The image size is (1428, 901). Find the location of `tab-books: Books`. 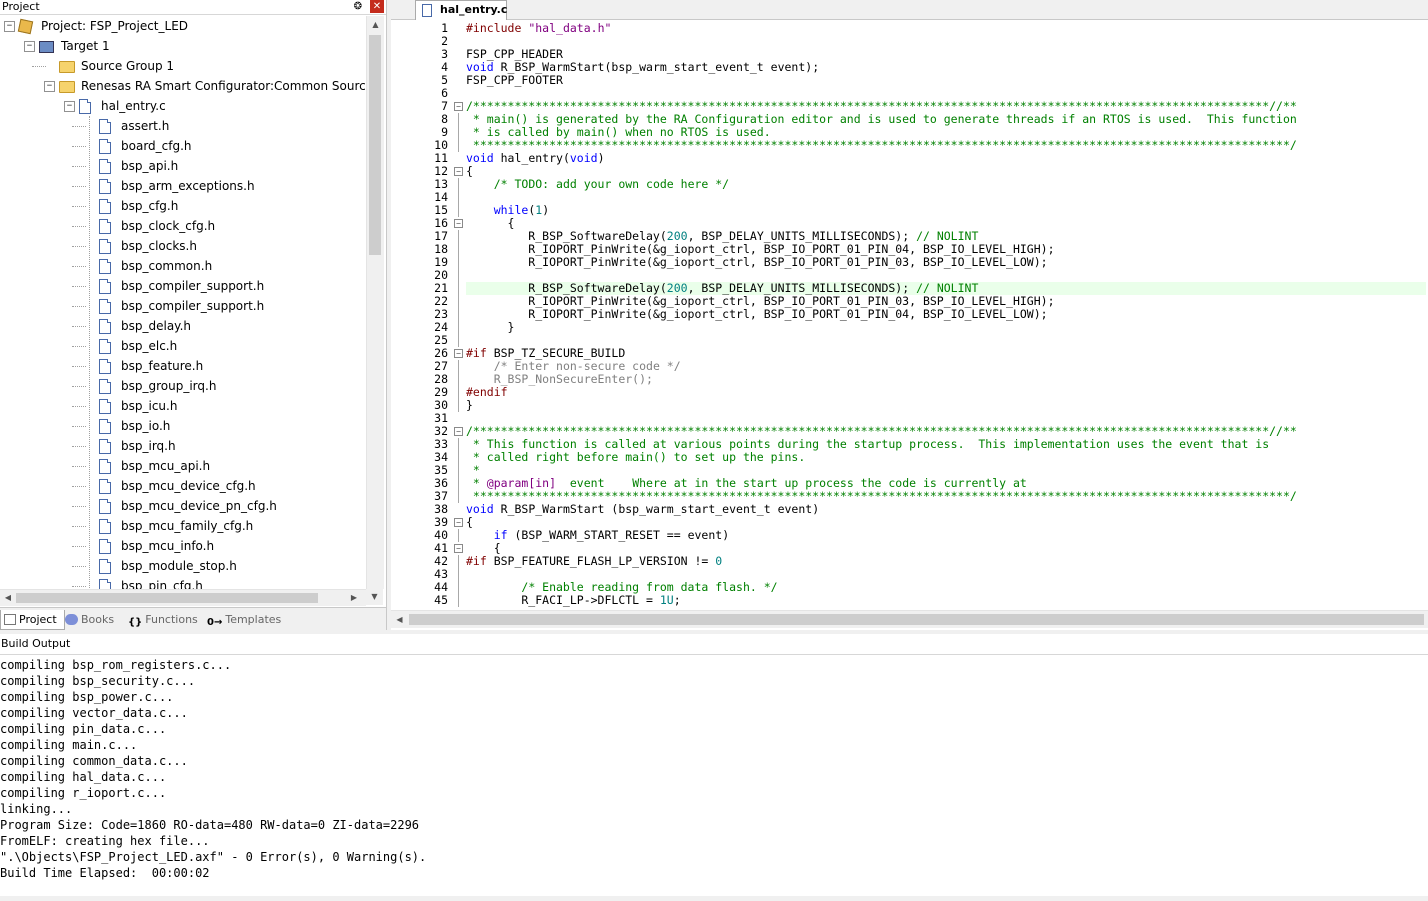

tab-books: Books is located at coordinates (92, 619).